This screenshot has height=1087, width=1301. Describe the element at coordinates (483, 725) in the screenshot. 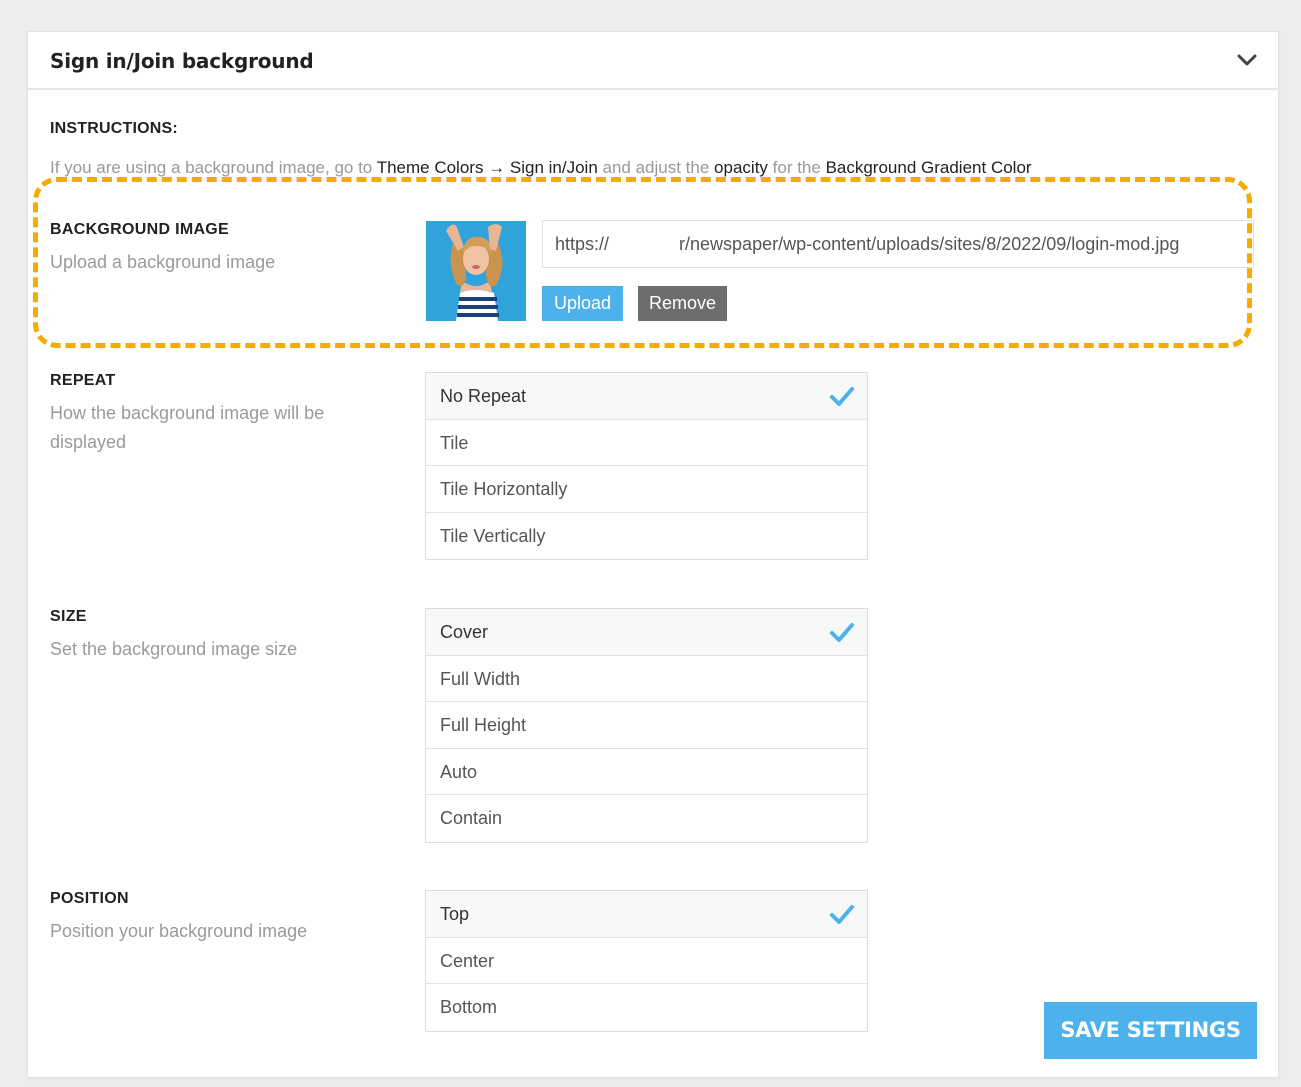

I see `option-label: Full Height` at that location.